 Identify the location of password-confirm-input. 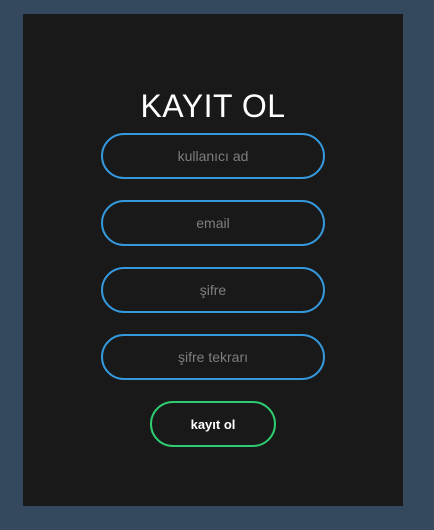
(213, 357).